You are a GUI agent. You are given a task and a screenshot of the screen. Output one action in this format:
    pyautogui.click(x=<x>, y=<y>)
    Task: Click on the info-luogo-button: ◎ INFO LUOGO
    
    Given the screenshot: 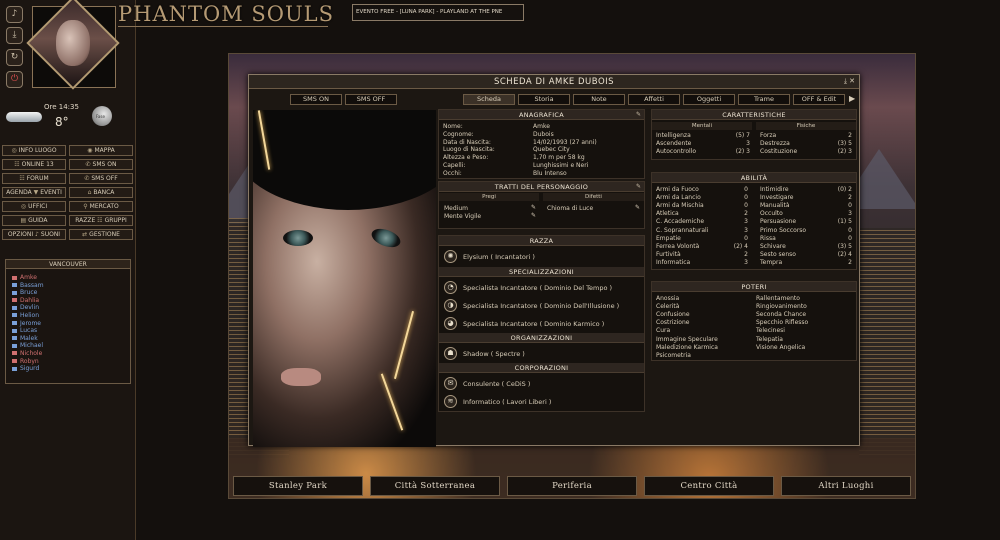 What is the action you would take?
    pyautogui.click(x=34, y=150)
    